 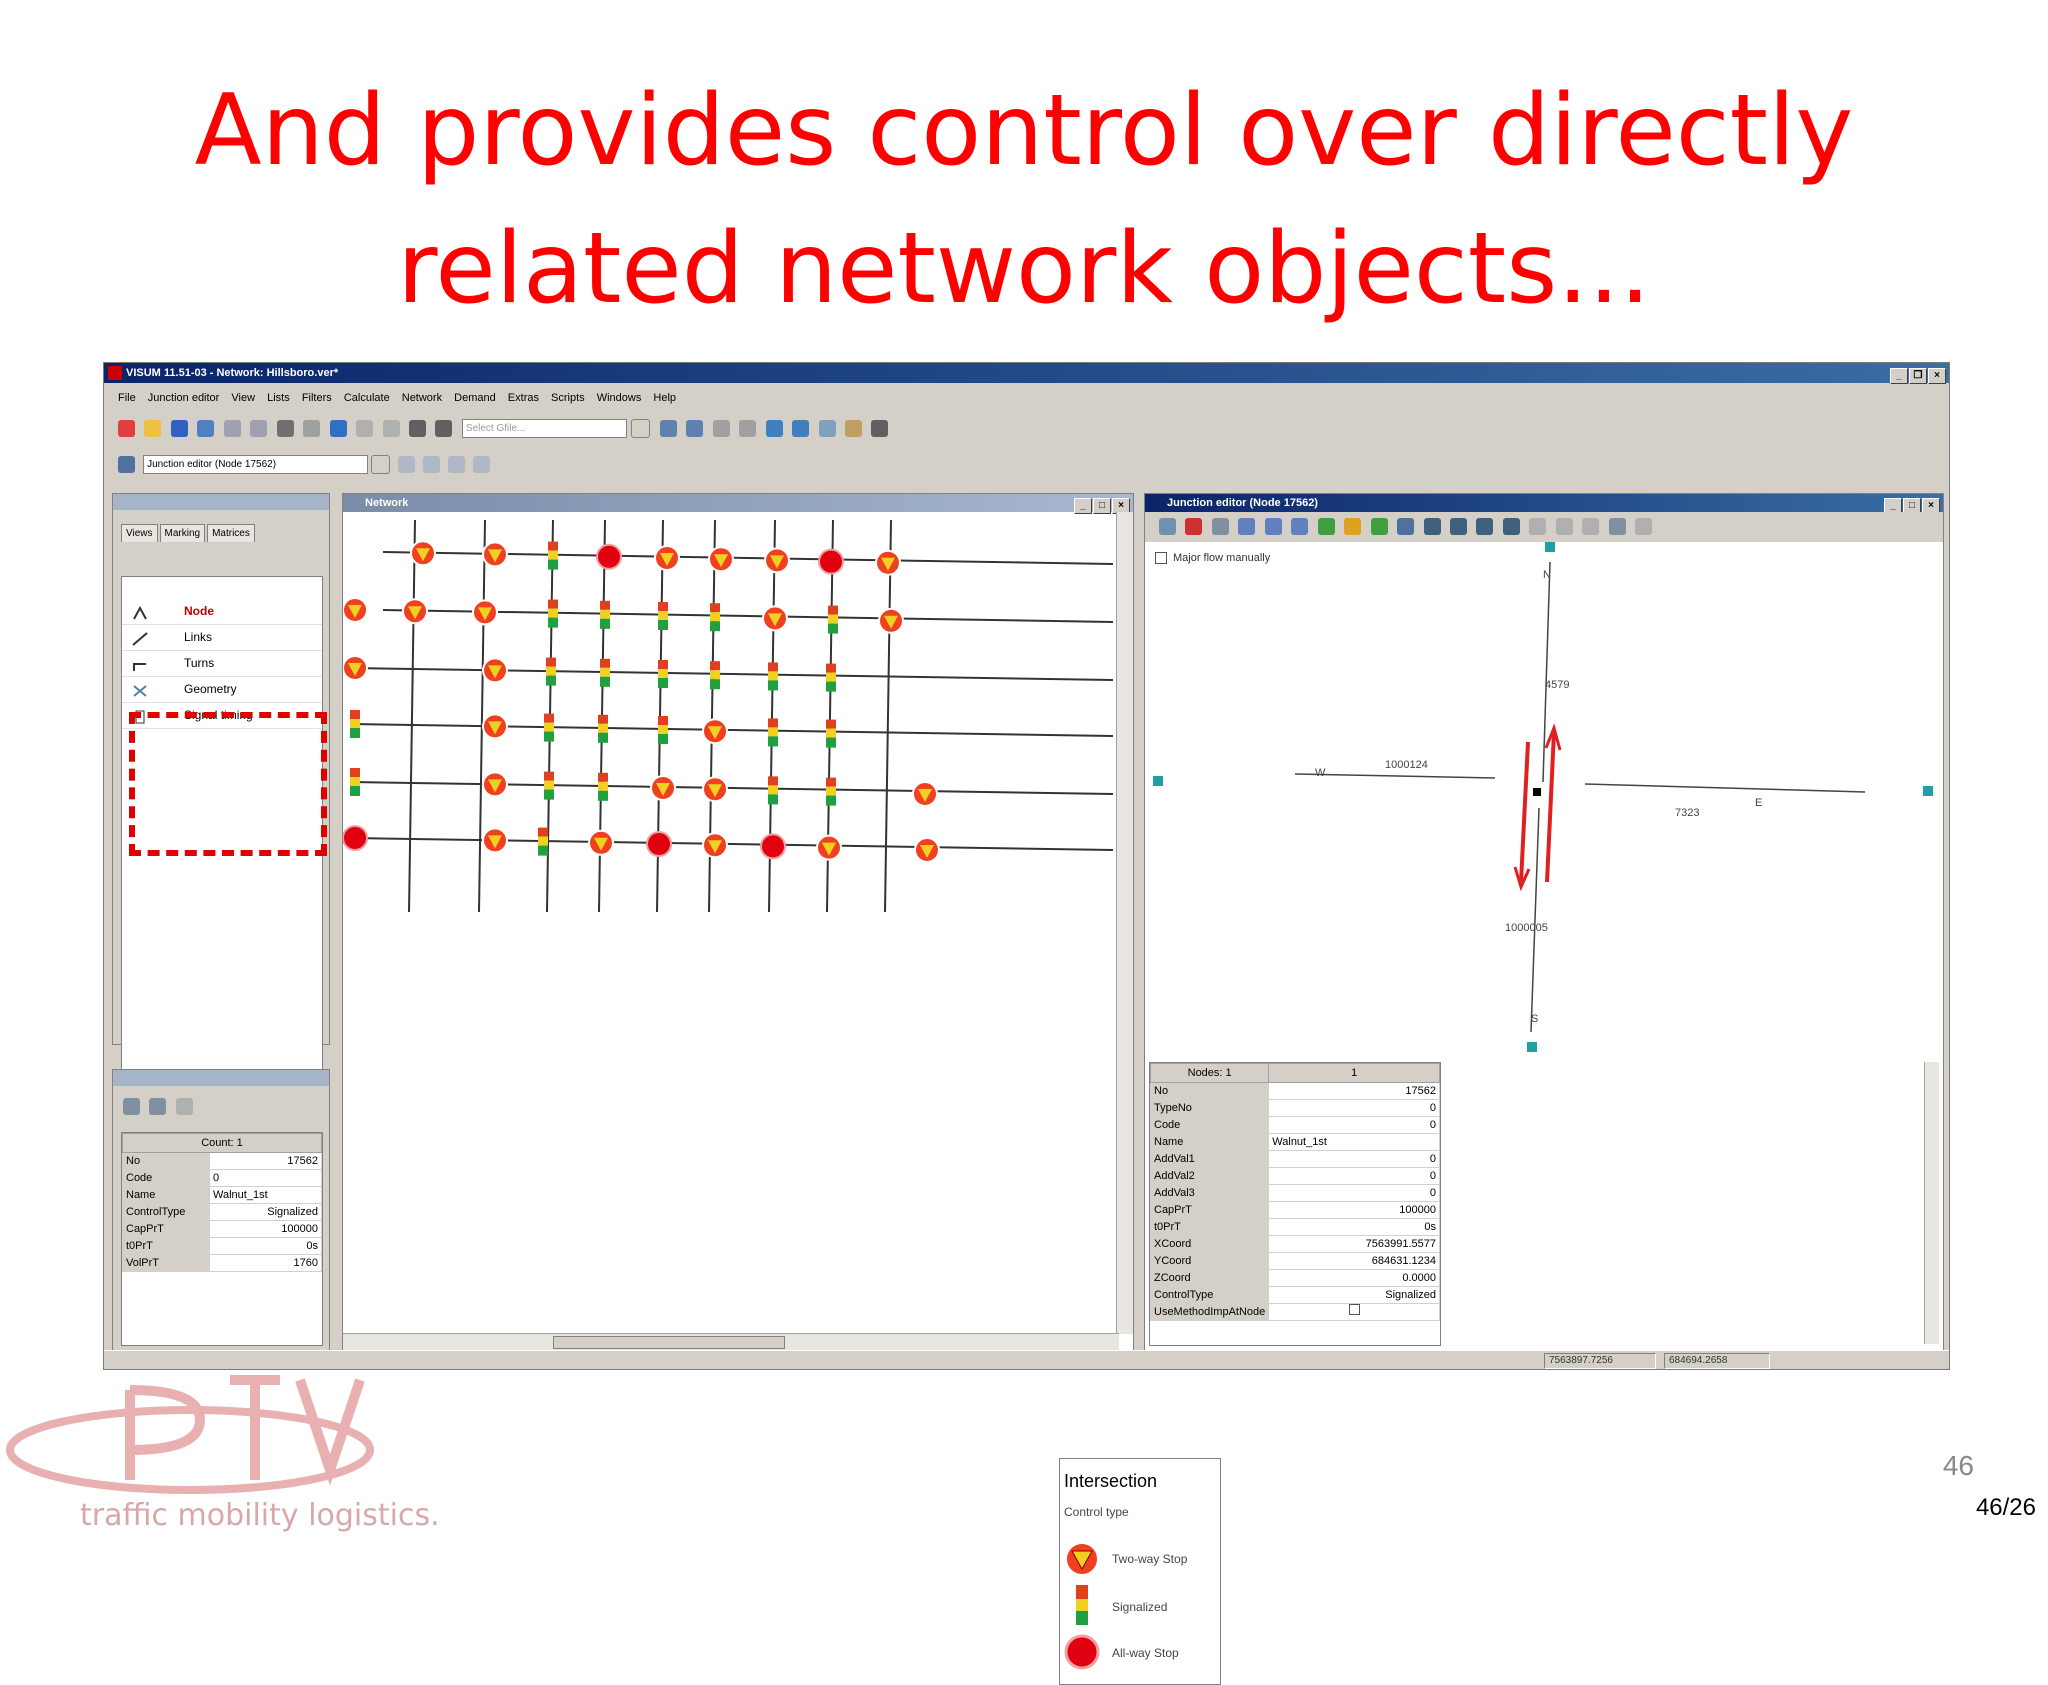 I want to click on table-row: XCoord 7563991.5577, so click(x=1294, y=1244).